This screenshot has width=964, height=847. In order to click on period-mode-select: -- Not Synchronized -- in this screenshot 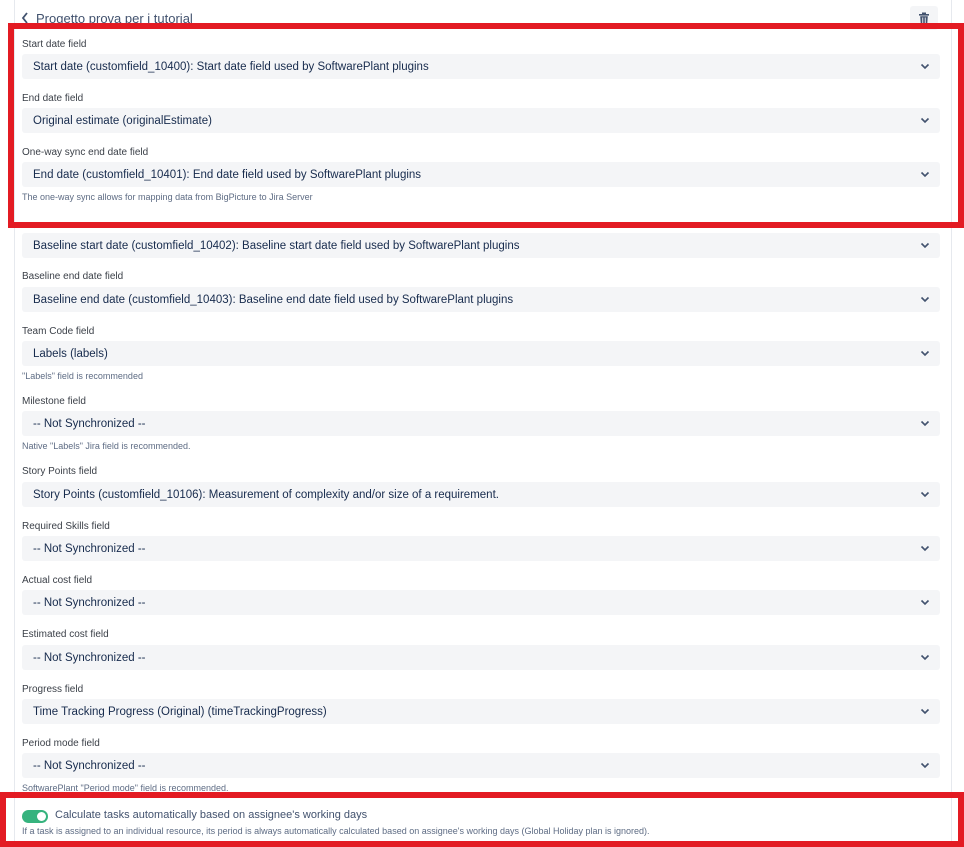, I will do `click(481, 765)`.